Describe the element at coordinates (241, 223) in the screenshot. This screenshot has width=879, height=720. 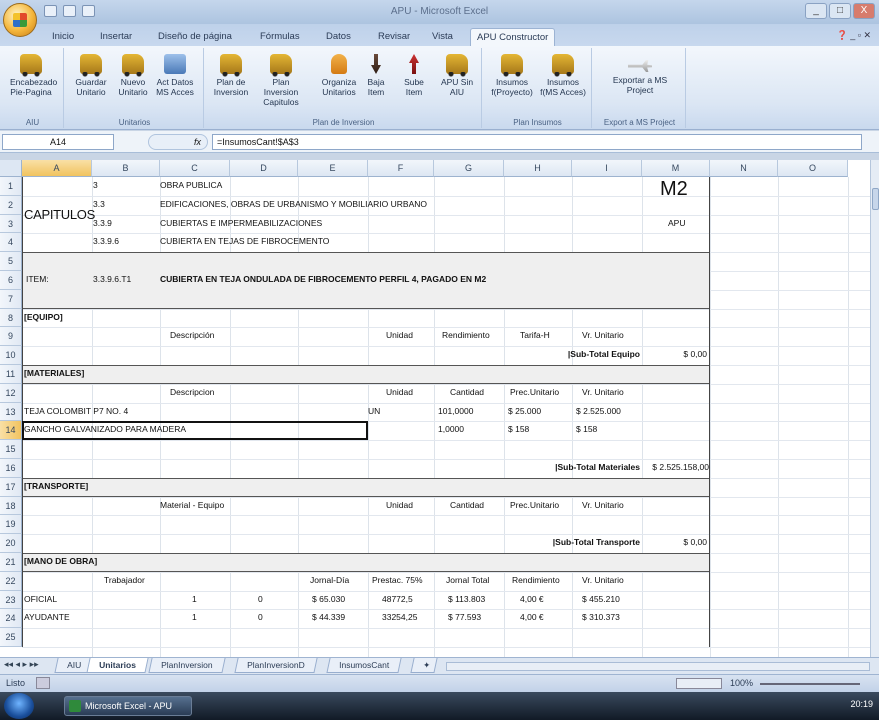
I see `chapter-description: CUBIERTAS E IMPERMEABILIZACIONES` at that location.